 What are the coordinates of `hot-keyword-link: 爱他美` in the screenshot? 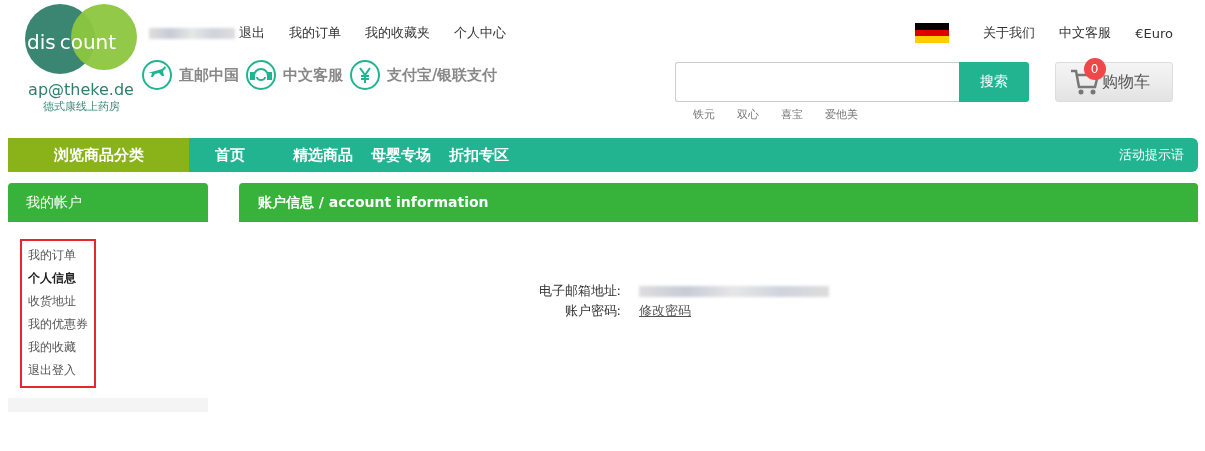 It's located at (841, 114).